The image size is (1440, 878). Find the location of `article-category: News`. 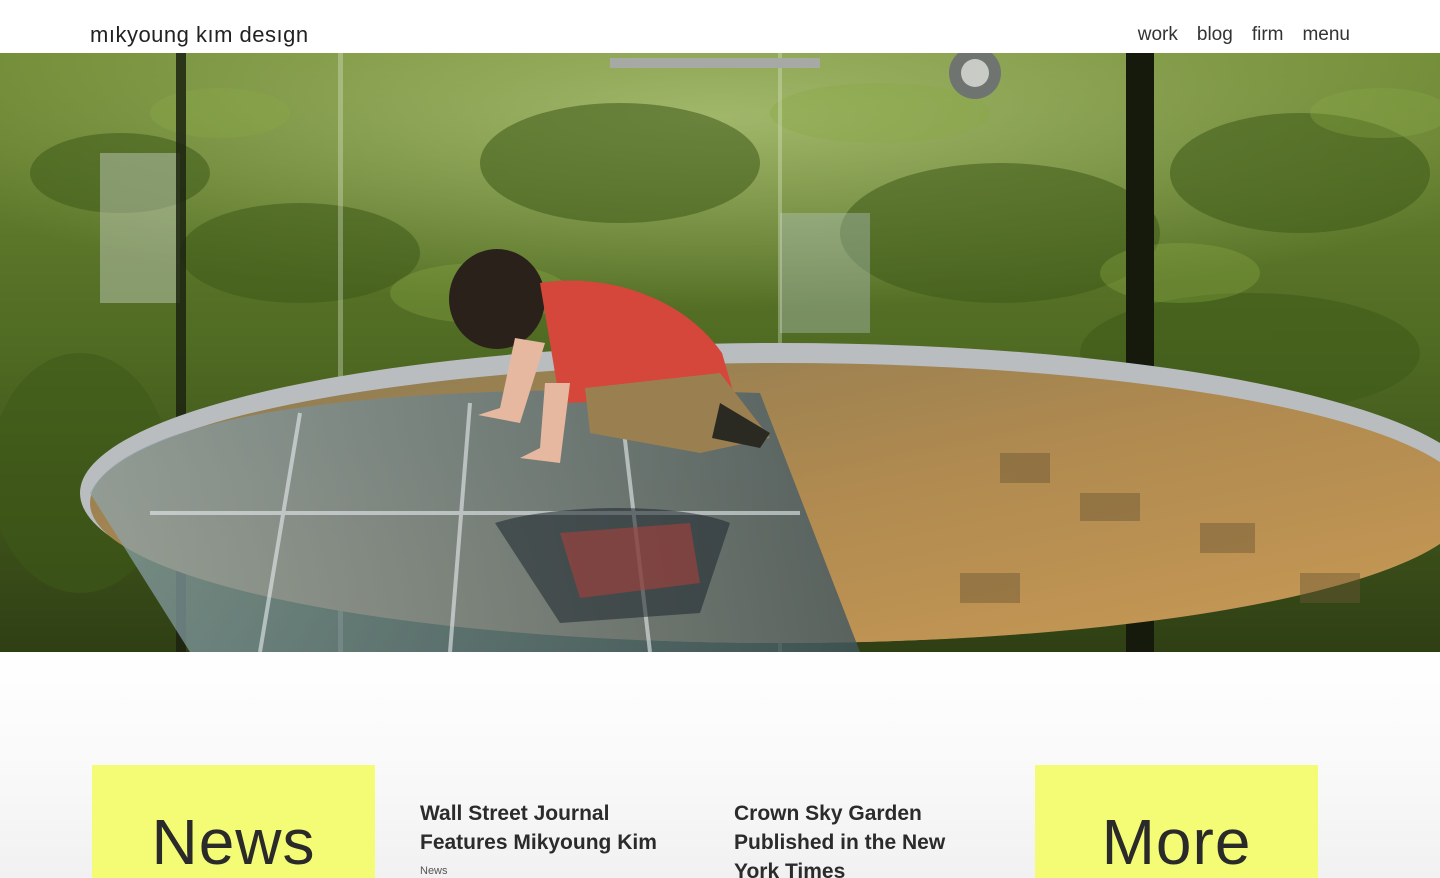

article-category: News is located at coordinates (434, 871).